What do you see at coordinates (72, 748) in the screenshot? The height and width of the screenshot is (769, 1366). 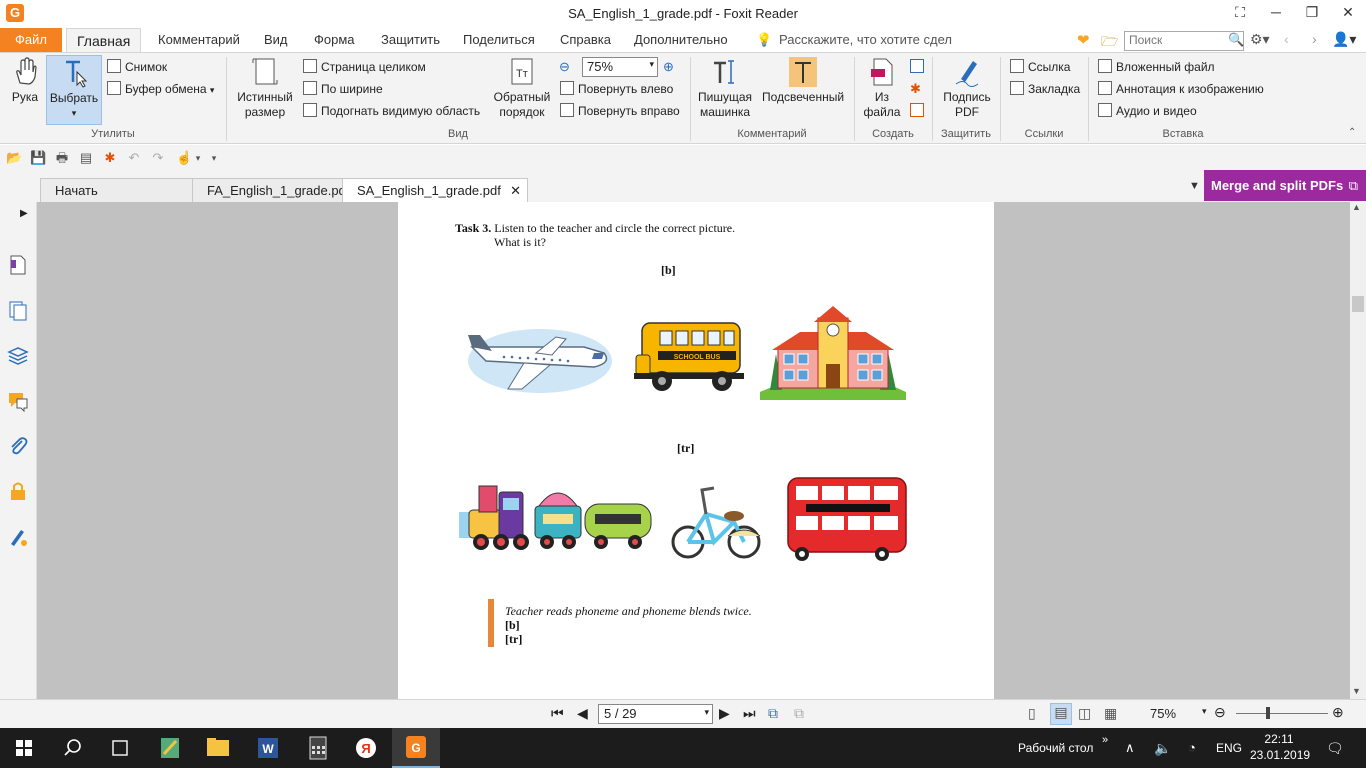 I see `search-taskbar-icon` at bounding box center [72, 748].